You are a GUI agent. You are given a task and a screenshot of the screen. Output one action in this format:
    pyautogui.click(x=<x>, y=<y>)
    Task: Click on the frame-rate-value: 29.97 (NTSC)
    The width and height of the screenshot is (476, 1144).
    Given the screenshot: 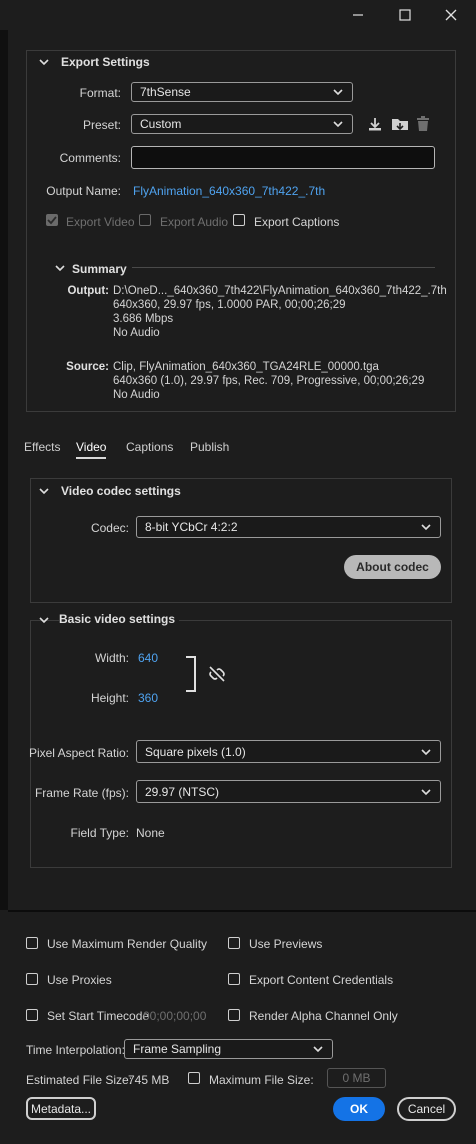 What is the action you would take?
    pyautogui.click(x=182, y=791)
    